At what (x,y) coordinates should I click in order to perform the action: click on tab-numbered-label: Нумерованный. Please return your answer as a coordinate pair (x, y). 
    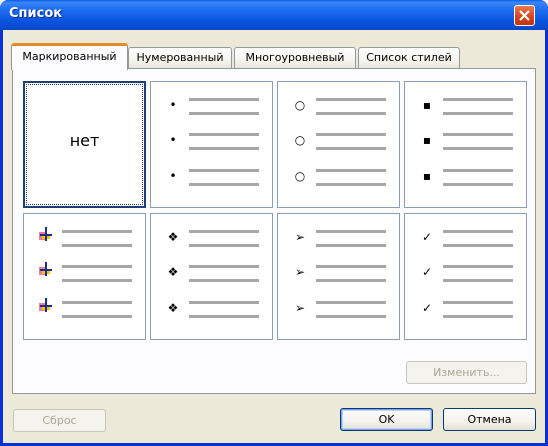
    Looking at the image, I should click on (180, 57).